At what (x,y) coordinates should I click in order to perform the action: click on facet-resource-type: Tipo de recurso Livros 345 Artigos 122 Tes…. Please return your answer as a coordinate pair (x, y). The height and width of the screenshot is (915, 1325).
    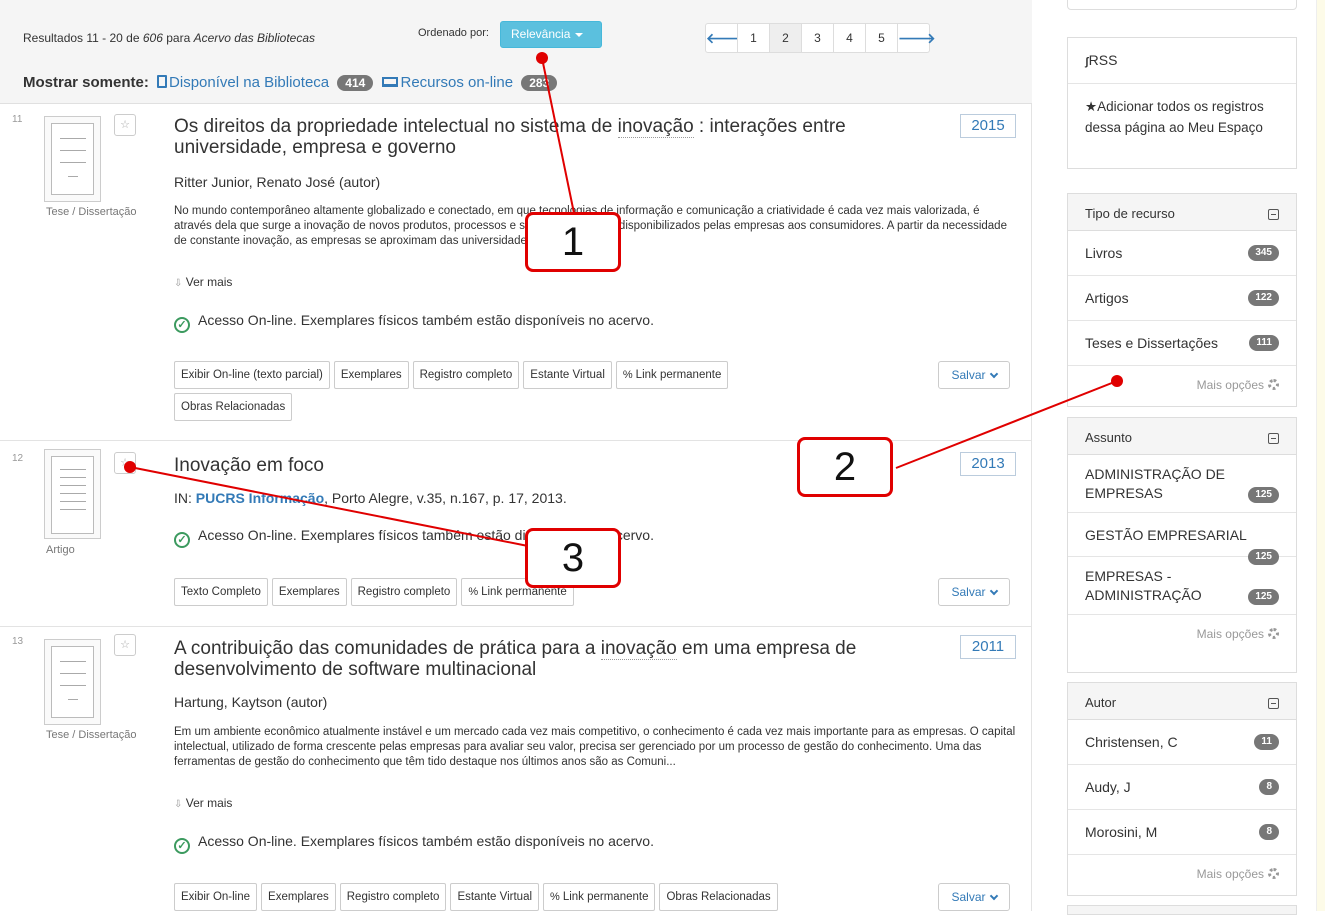
    Looking at the image, I should click on (1182, 300).